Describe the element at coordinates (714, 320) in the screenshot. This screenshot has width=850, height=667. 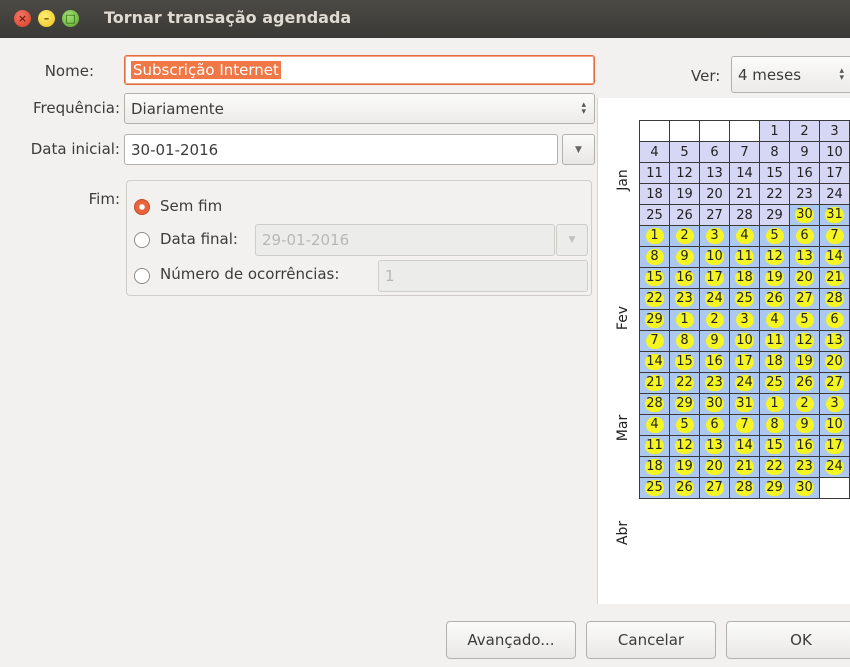
I see `calendar-day-cell: 2` at that location.